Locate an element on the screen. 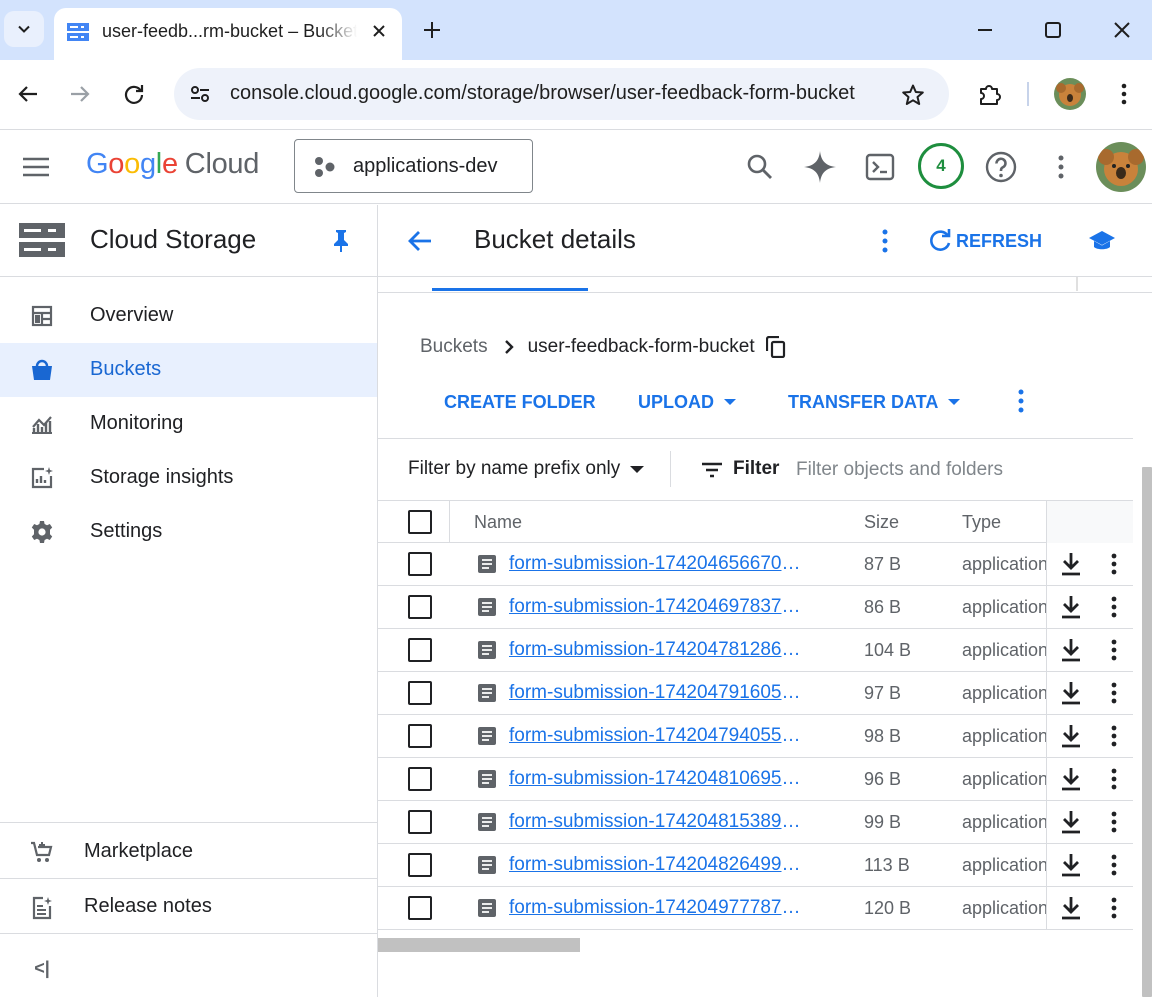 The width and height of the screenshot is (1152, 997). object-name-link: form-submission-1742046978378.json is located at coordinates (659, 607).